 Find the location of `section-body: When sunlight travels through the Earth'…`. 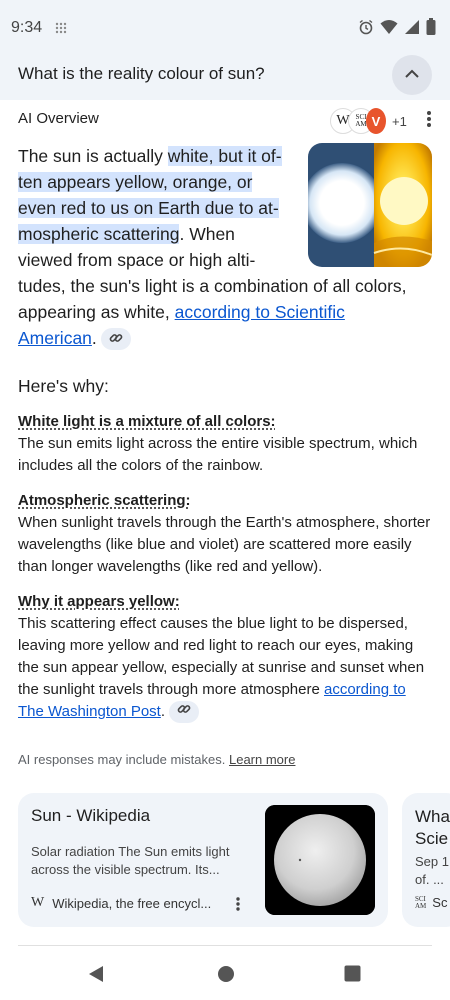

section-body: When sunlight travels through the Earth'… is located at coordinates (224, 544).